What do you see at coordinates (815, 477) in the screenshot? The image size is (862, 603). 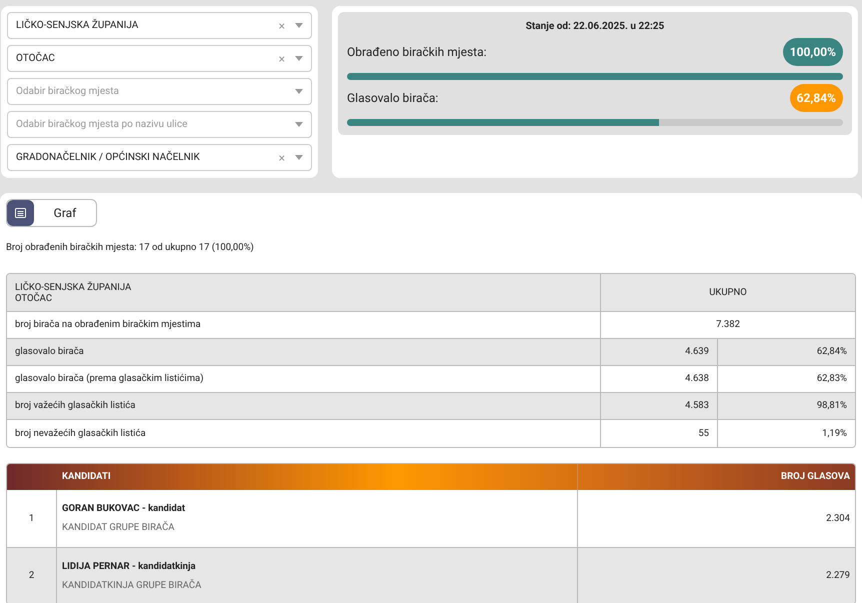 I see `table-header-cell-text: BROJ GLASOVA` at bounding box center [815, 477].